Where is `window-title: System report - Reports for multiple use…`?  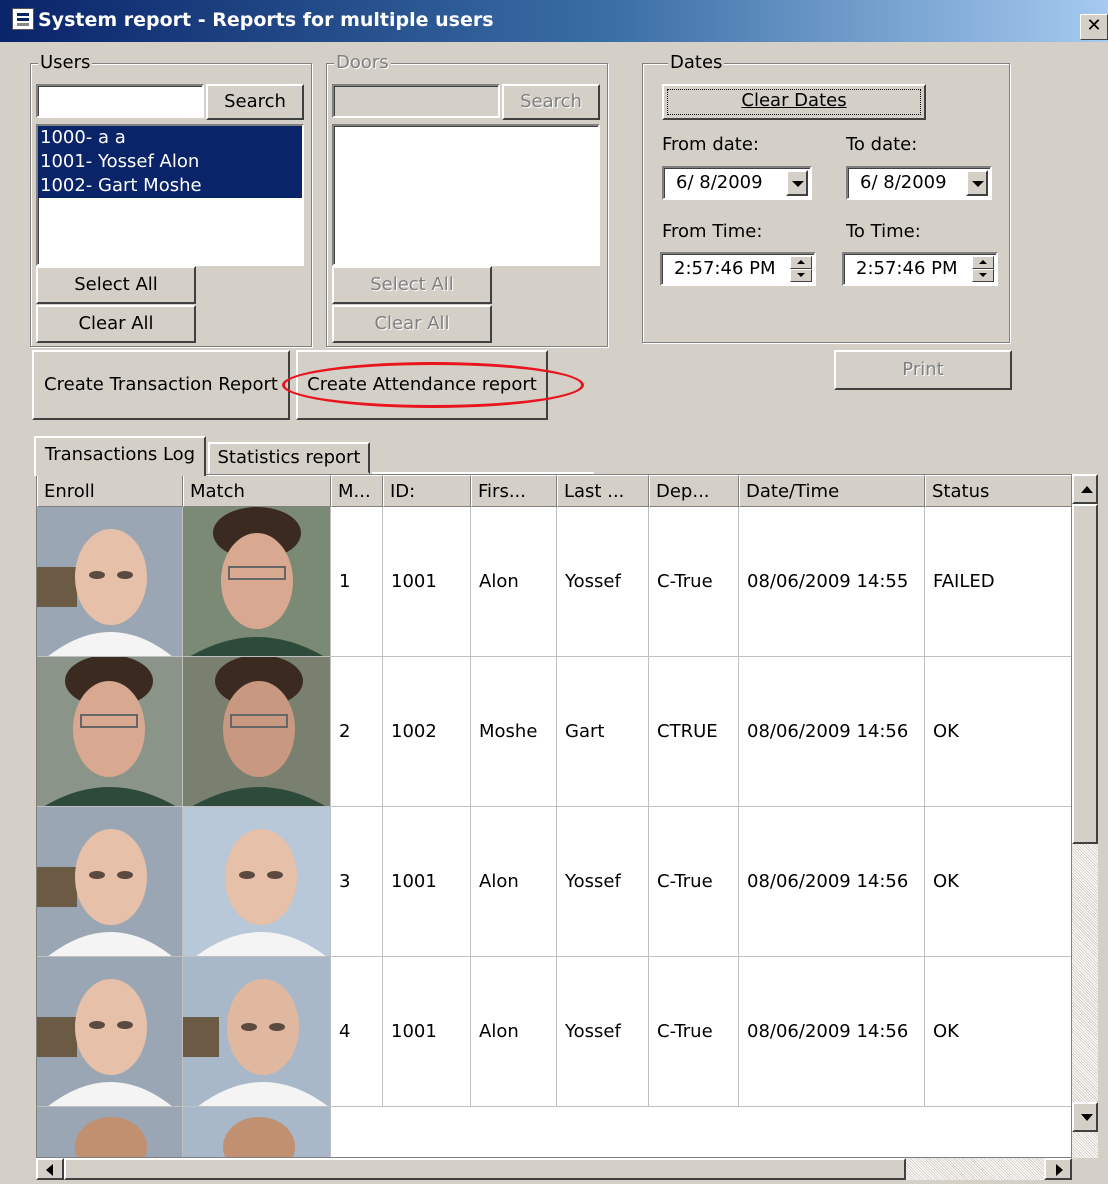
window-title: System report - Reports for multiple use… is located at coordinates (266, 20).